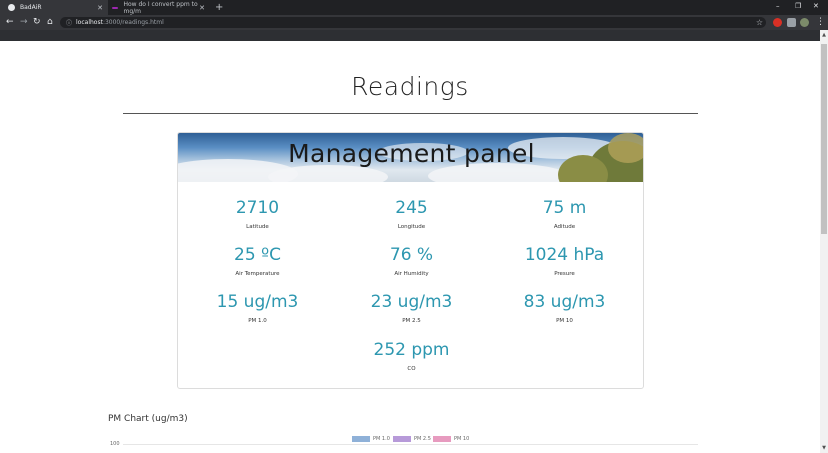 This screenshot has width=828, height=453. I want to click on profile-avatar, so click(804, 22).